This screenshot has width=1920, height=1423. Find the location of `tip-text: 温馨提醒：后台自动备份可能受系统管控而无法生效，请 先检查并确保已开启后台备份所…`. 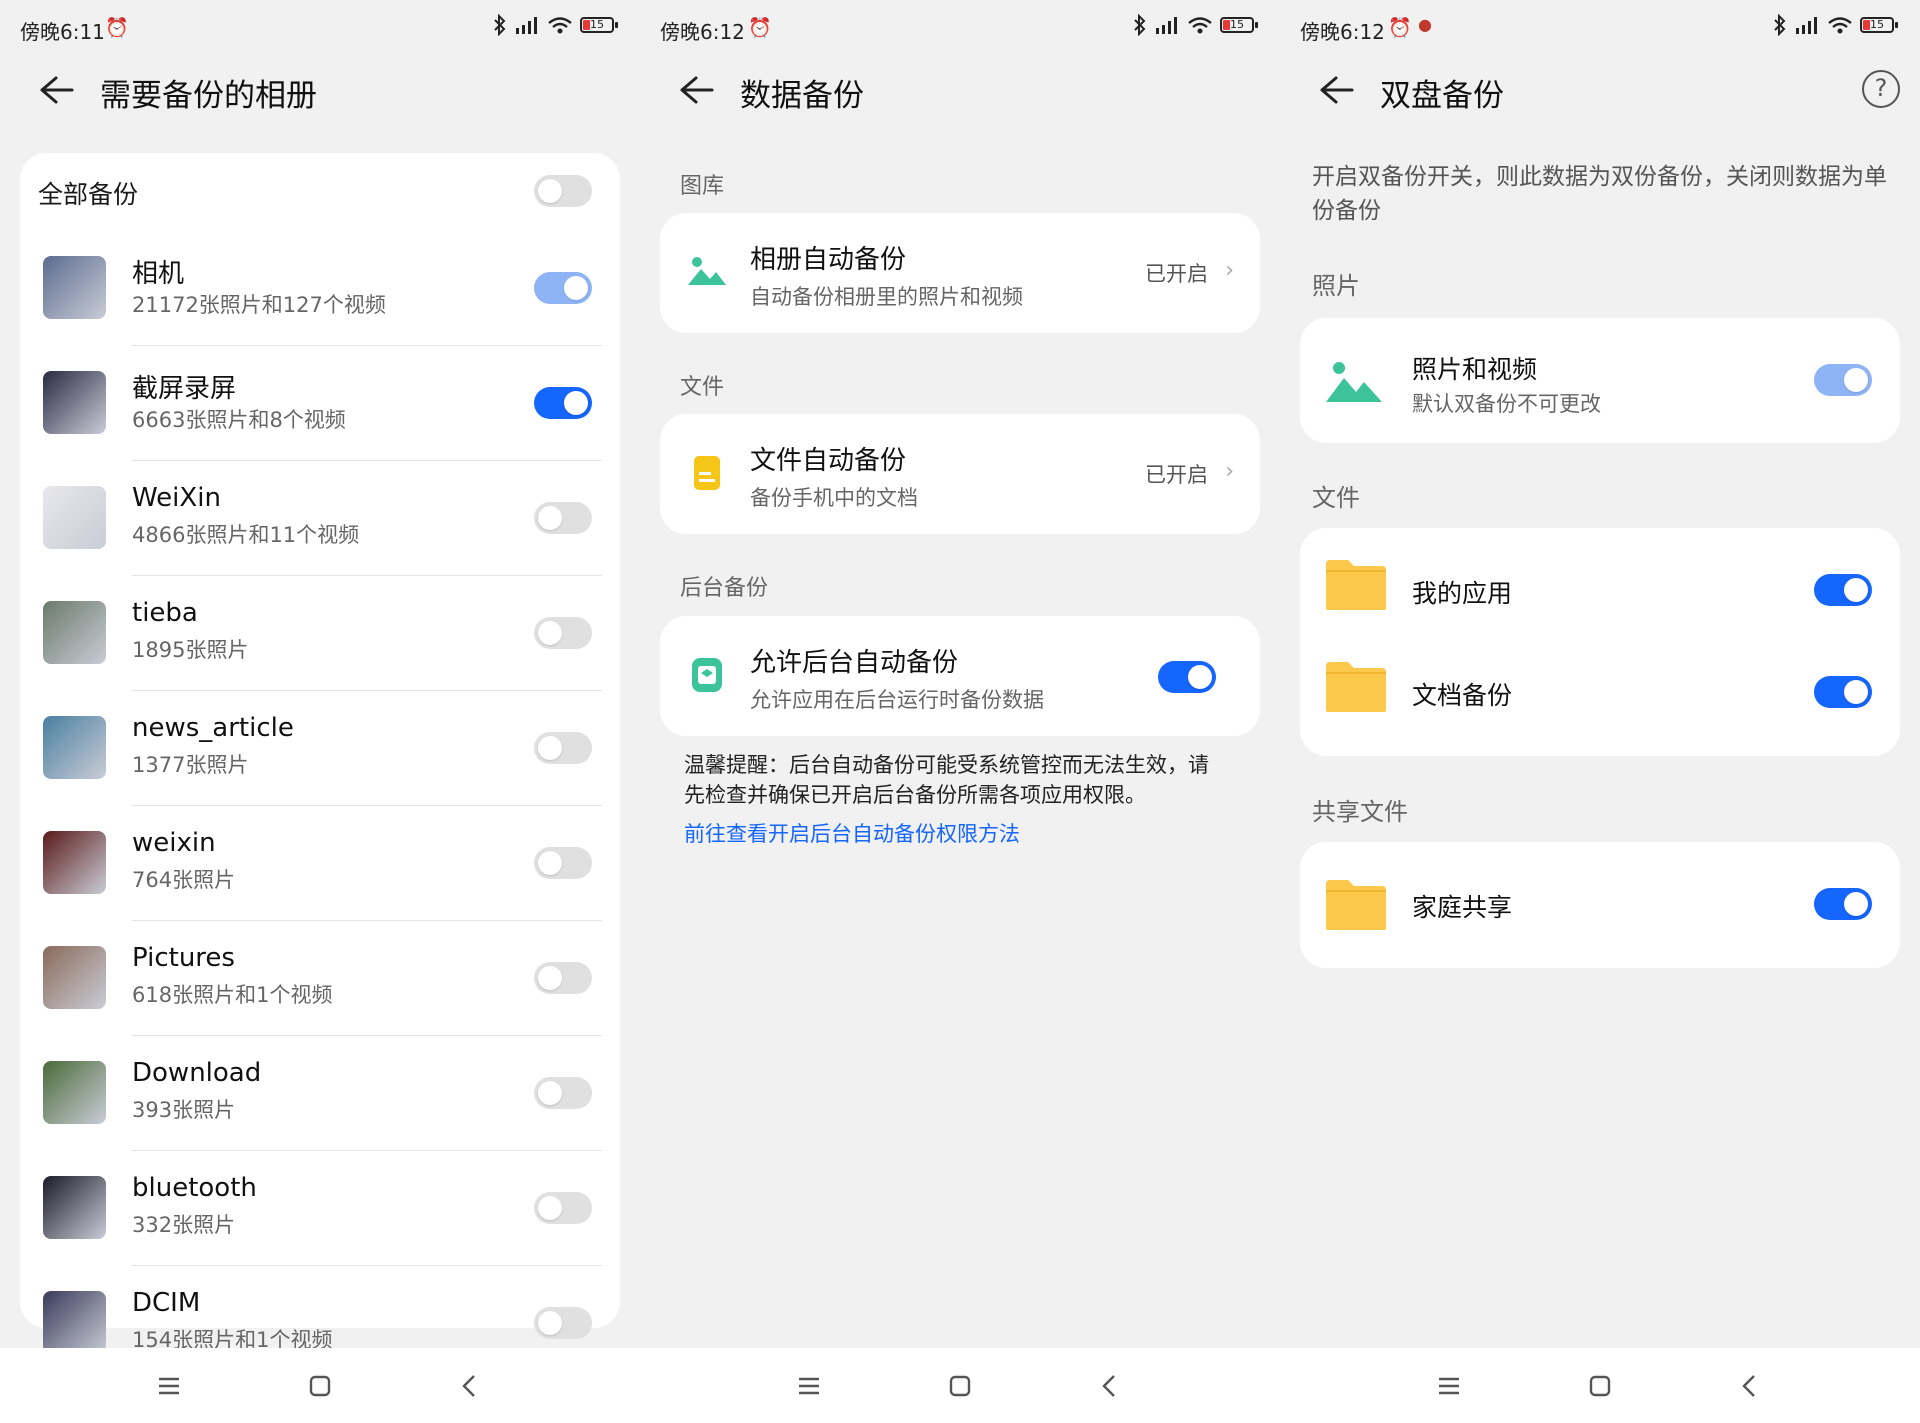

tip-text: 温馨提醒：后台自动备份可能受系统管控而无法生效，请 先检查并确保已开启后台备份所… is located at coordinates (964, 780).